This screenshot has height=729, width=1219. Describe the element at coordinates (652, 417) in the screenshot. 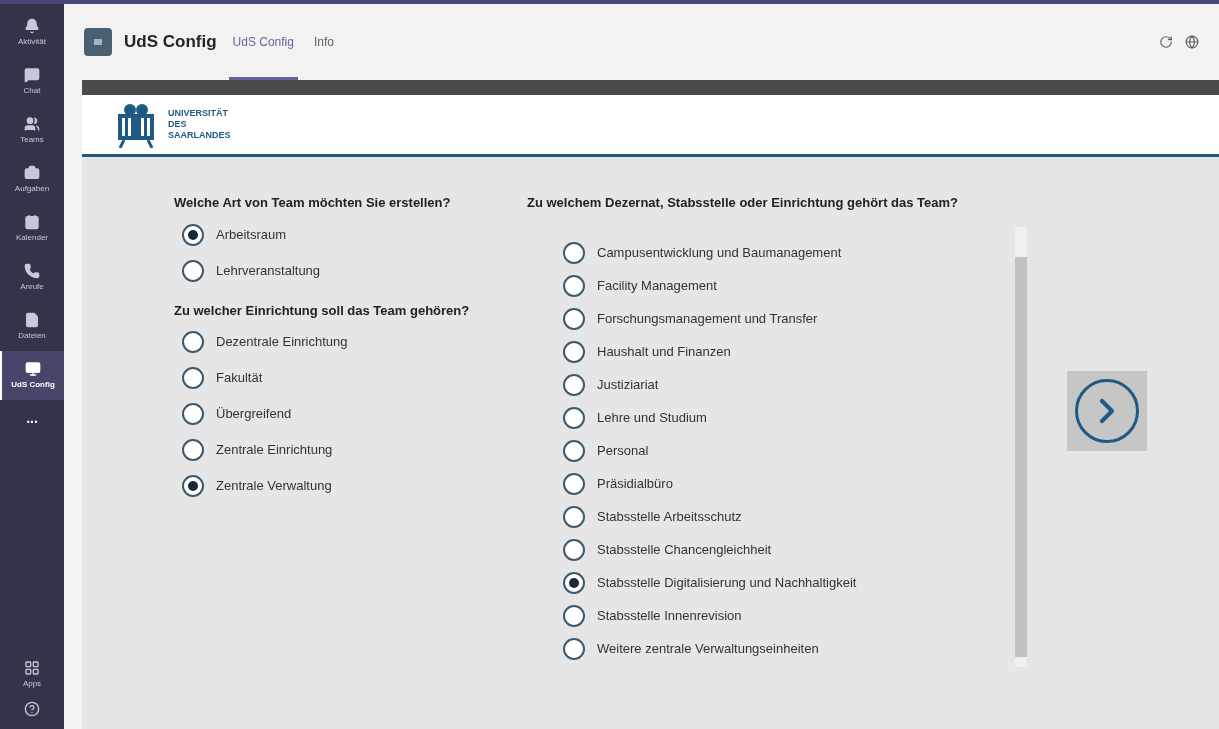

I see `option-label: Lehre und Studium` at that location.